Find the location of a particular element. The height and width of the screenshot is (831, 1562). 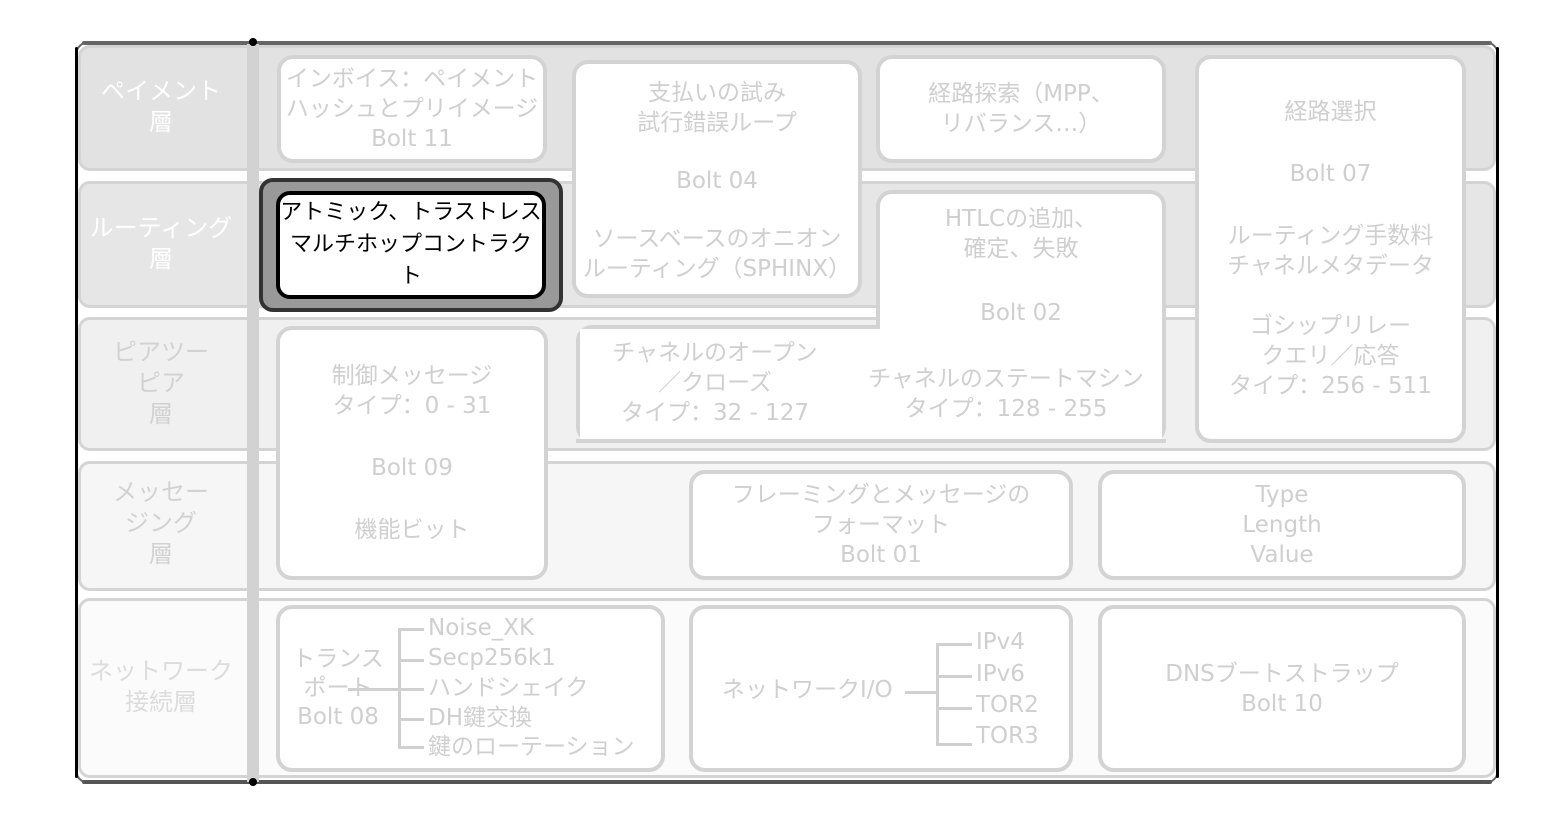

box-atomic-multihop-contract: アトミック、トラストレス マルチホップコントラクト is located at coordinates (411, 245).